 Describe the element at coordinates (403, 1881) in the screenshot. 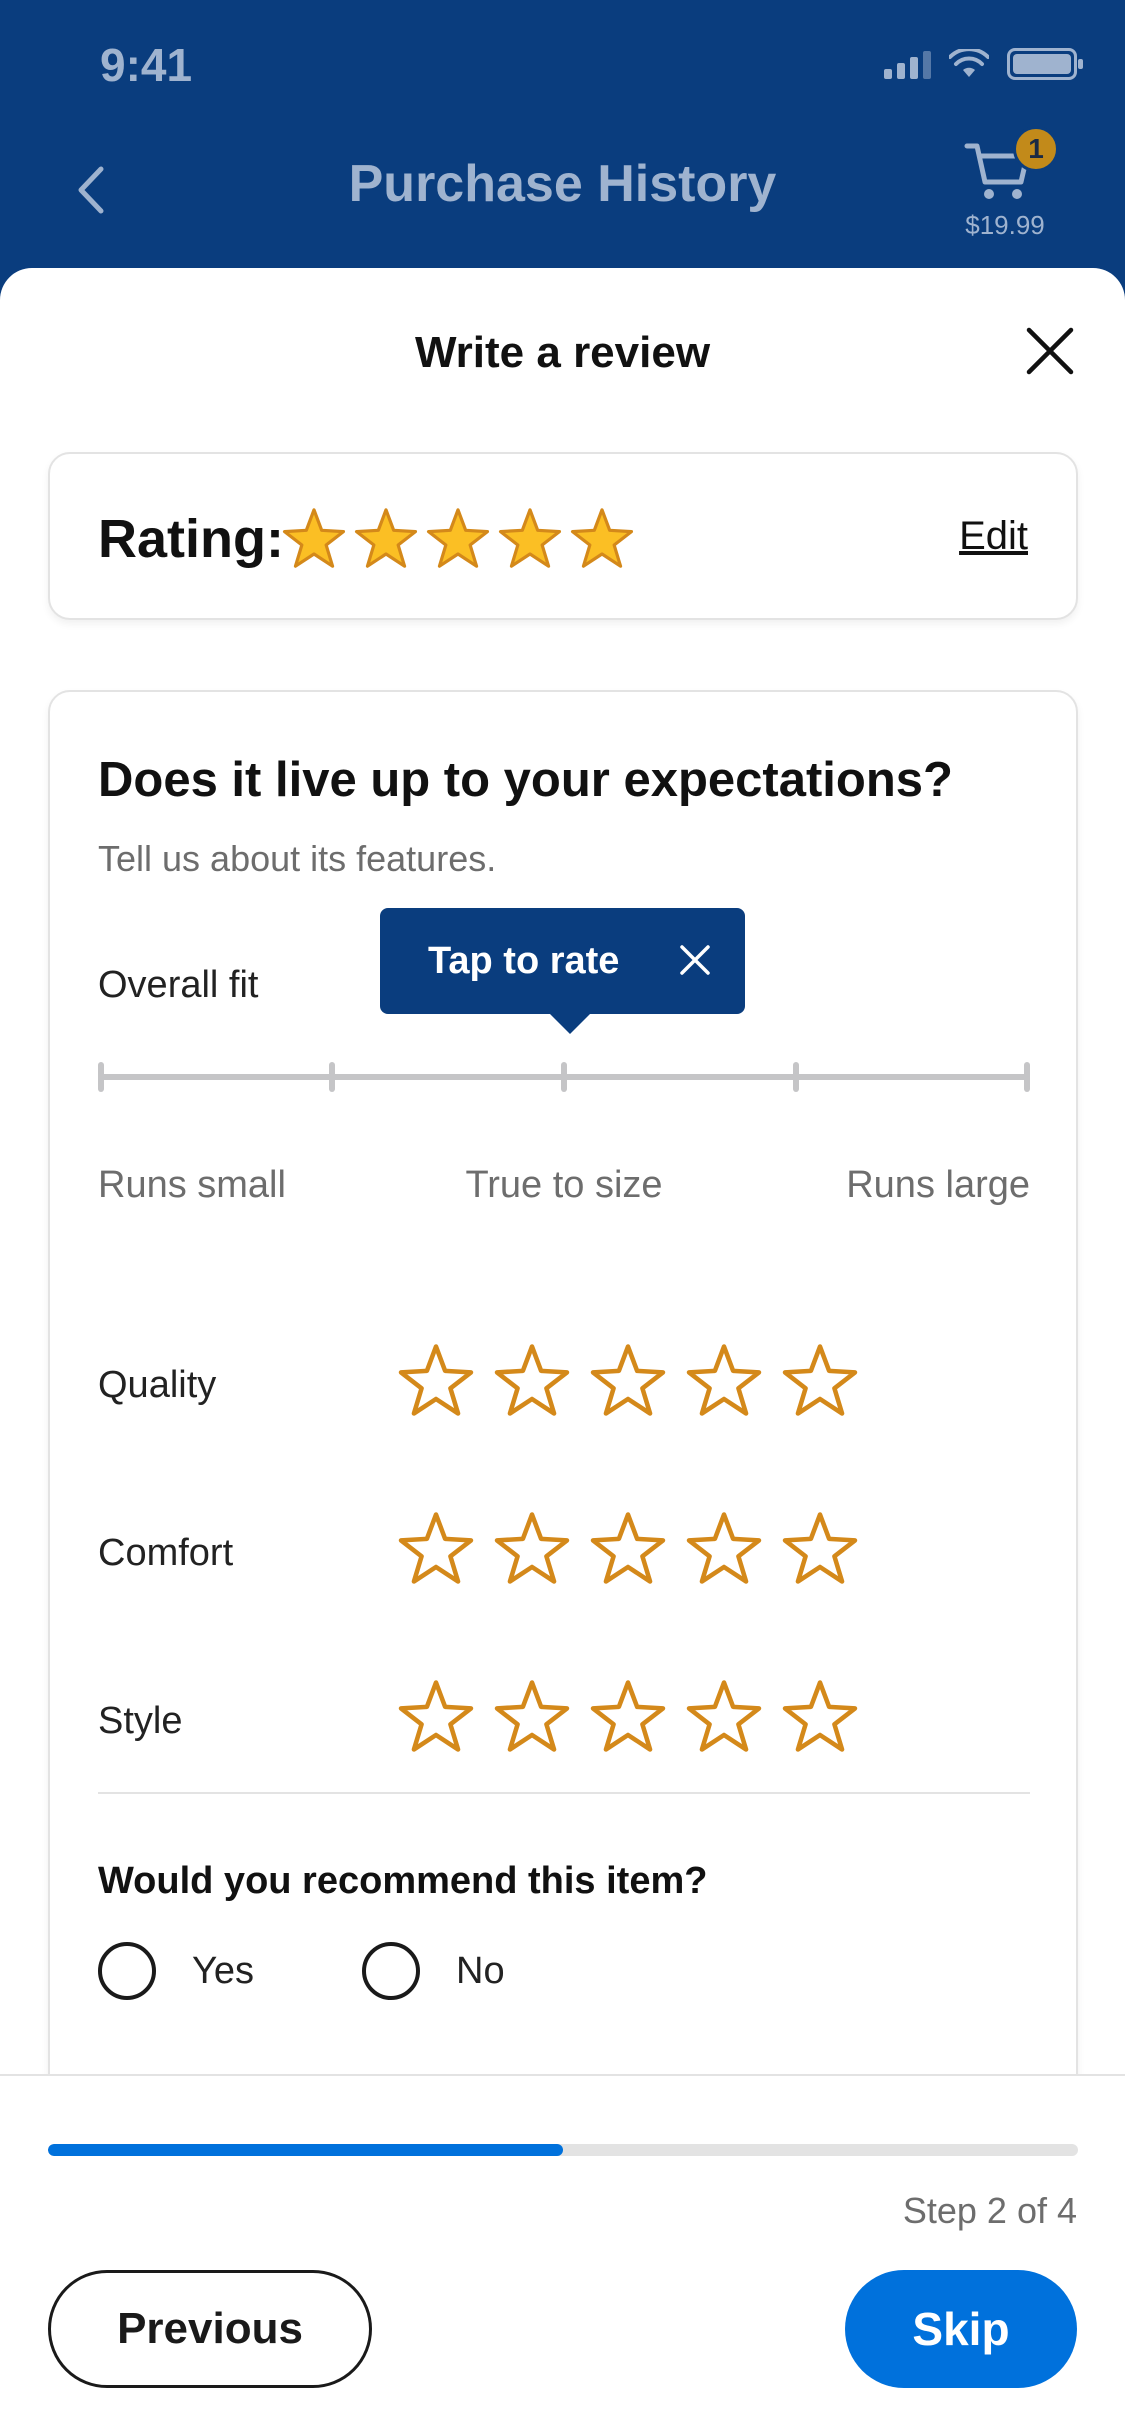

I see `recommend-question: Would you recommend this item?` at that location.